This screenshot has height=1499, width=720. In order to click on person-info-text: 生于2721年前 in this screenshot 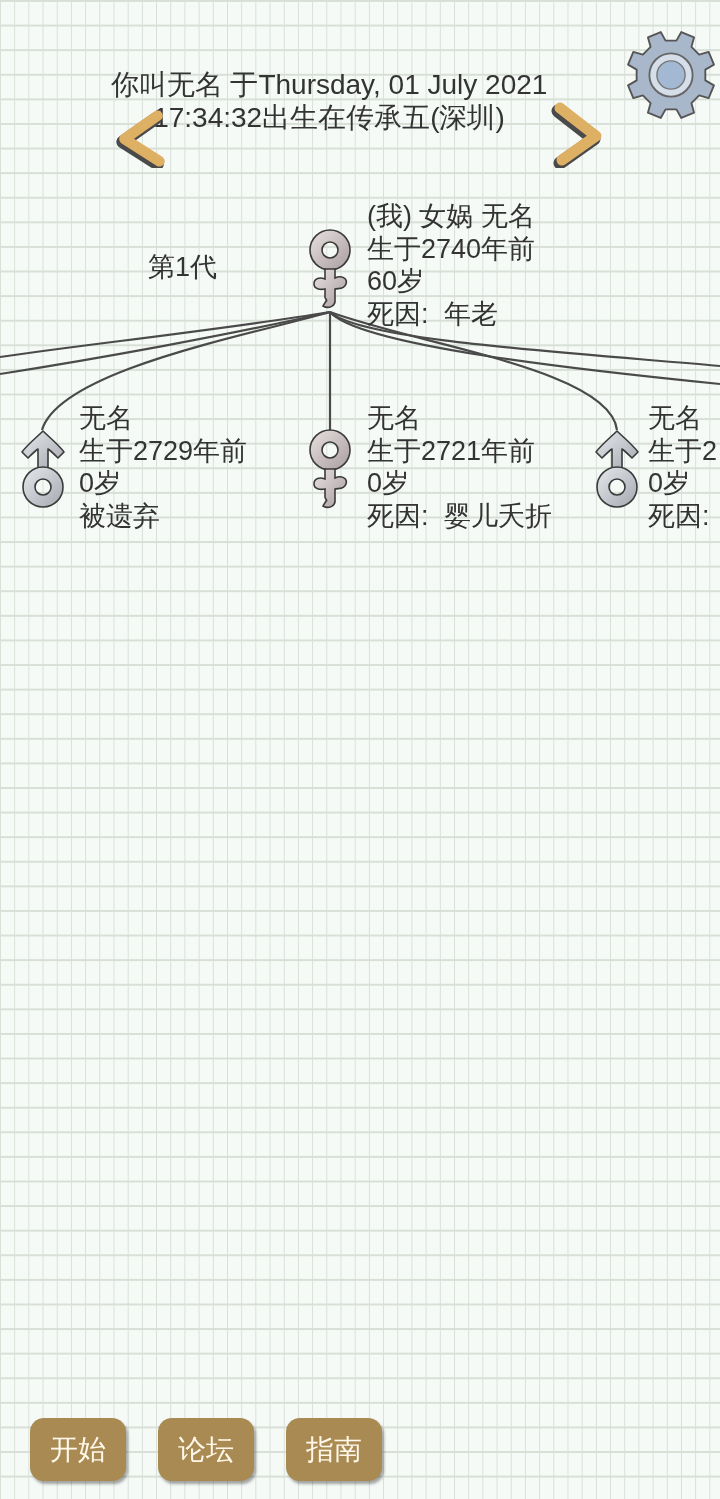, I will do `click(452, 450)`.